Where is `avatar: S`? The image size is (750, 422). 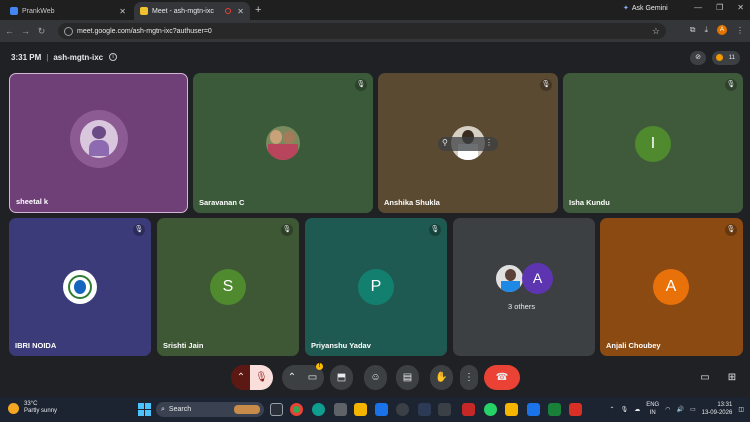
avatar: S is located at coordinates (228, 287).